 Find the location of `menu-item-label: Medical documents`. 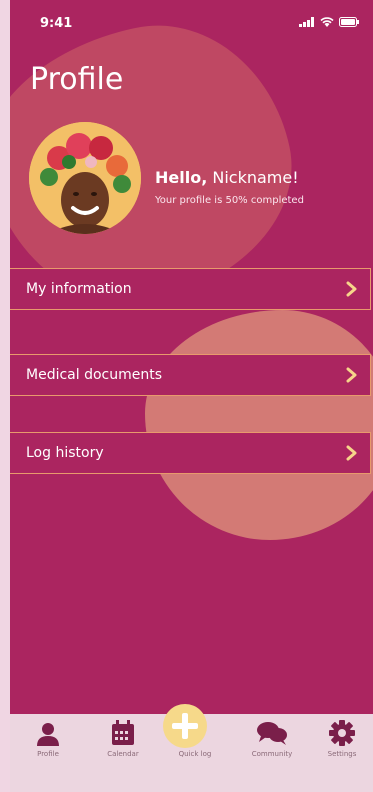

menu-item-label: Medical documents is located at coordinates (94, 375).